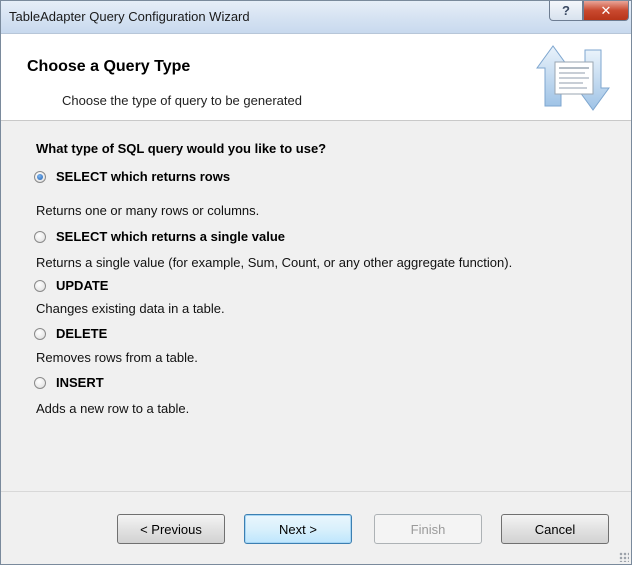 The height and width of the screenshot is (565, 632). Describe the element at coordinates (130, 308) in the screenshot. I see `option-description: Changes existing data in a table.` at that location.